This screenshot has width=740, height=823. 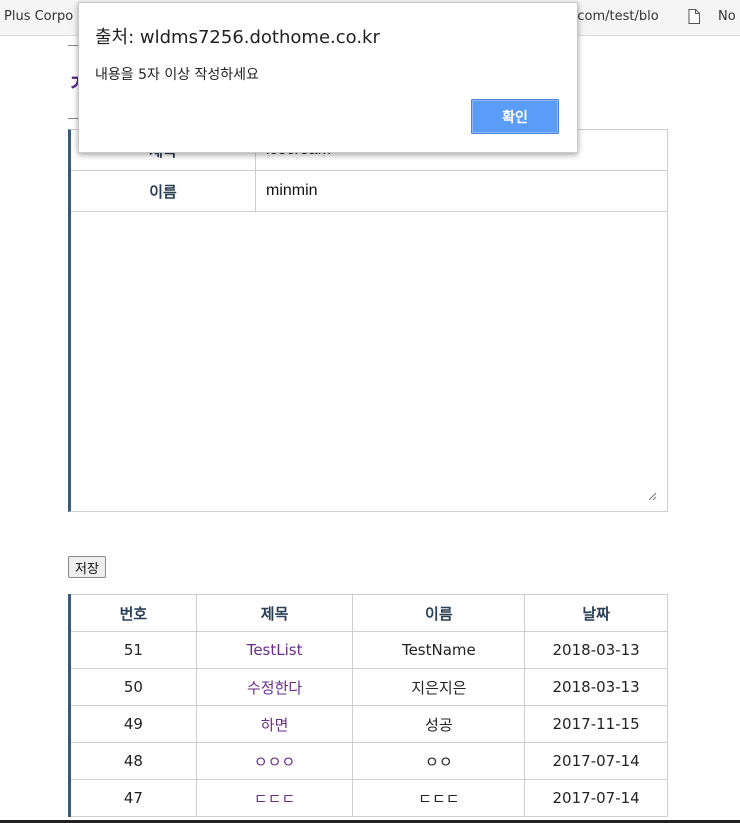 What do you see at coordinates (38, 16) in the screenshot?
I see `bookmark-item-plus-corporation: Plus Corpo` at bounding box center [38, 16].